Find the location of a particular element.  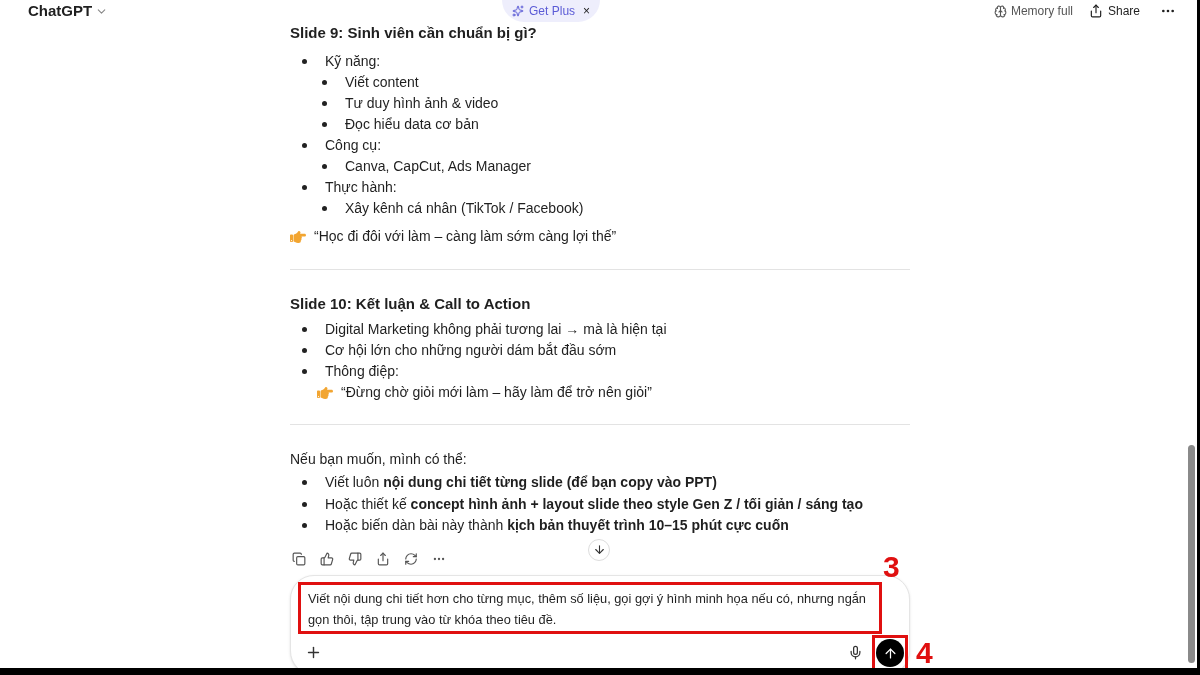

list-item-text: Hoặc biến dàn bài này thành kịch bản thuyết trình 10–15 phút cực cuốn is located at coordinates (557, 526).